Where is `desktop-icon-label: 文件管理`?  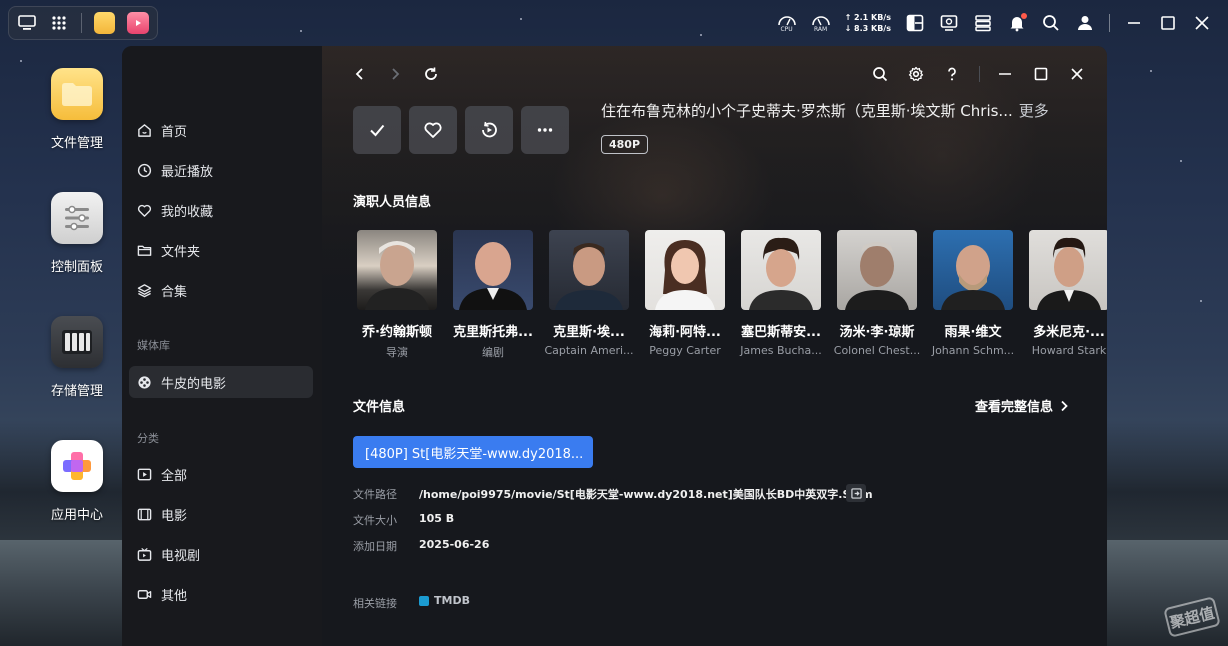 desktop-icon-label: 文件管理 is located at coordinates (76, 143).